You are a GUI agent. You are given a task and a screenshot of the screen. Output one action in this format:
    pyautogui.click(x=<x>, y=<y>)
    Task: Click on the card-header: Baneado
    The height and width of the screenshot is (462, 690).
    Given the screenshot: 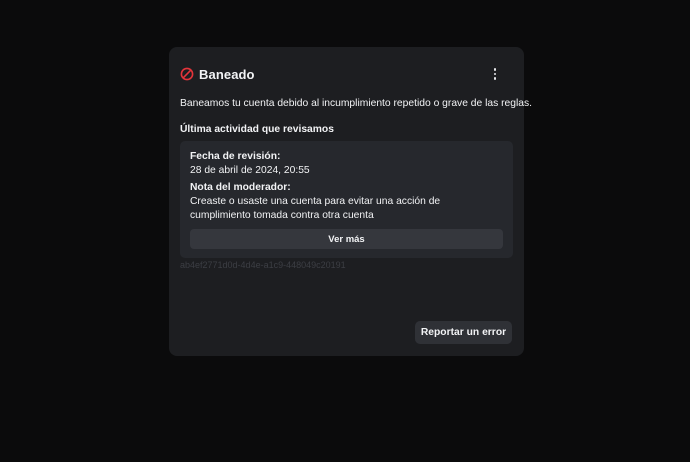 What is the action you would take?
    pyautogui.click(x=346, y=74)
    